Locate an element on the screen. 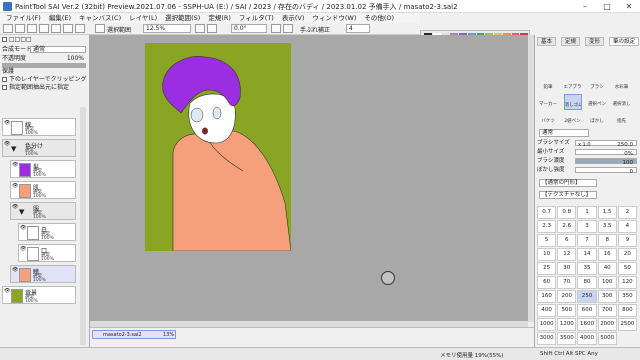 The width and height of the screenshot is (640, 360). menu-other: その他(O) is located at coordinates (379, 18).